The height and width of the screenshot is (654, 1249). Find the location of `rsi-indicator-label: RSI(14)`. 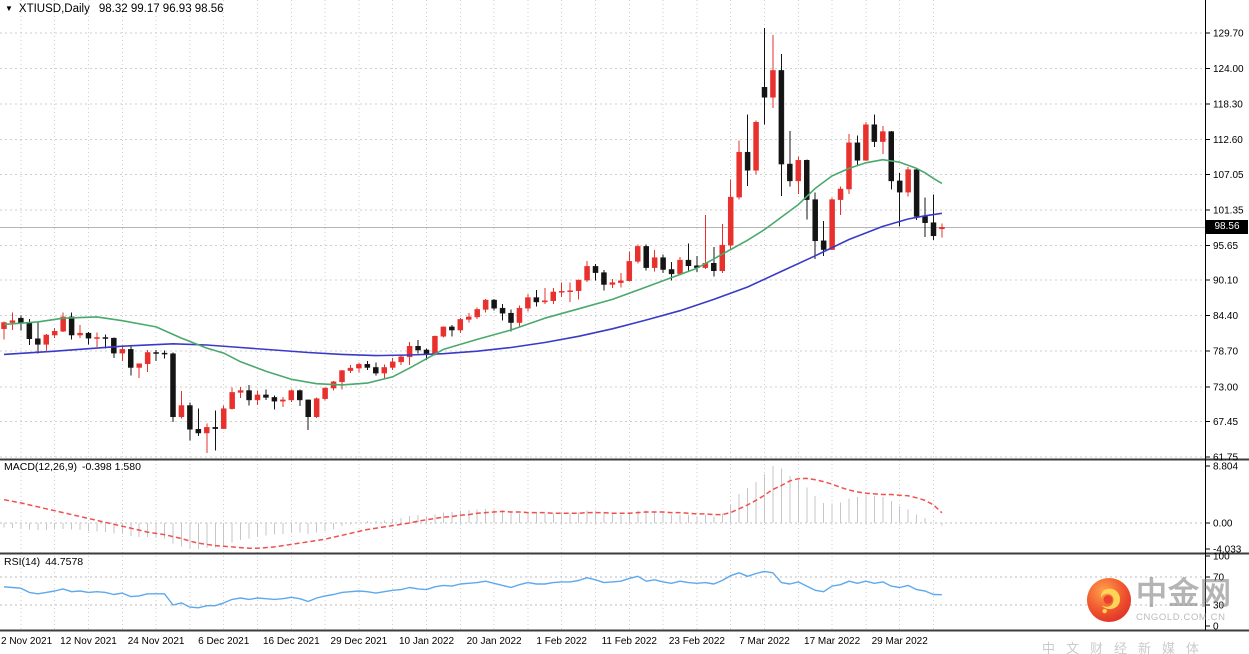

rsi-indicator-label: RSI(14) is located at coordinates (22, 562).